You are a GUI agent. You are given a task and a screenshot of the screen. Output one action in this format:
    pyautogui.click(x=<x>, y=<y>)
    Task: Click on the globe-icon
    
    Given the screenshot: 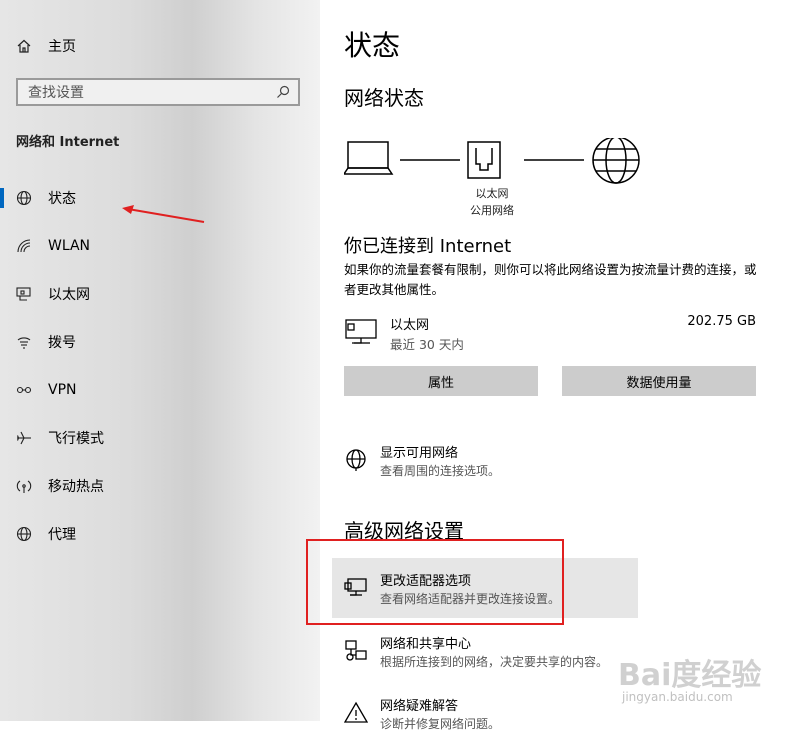 What is the action you would take?
    pyautogui.click(x=24, y=534)
    